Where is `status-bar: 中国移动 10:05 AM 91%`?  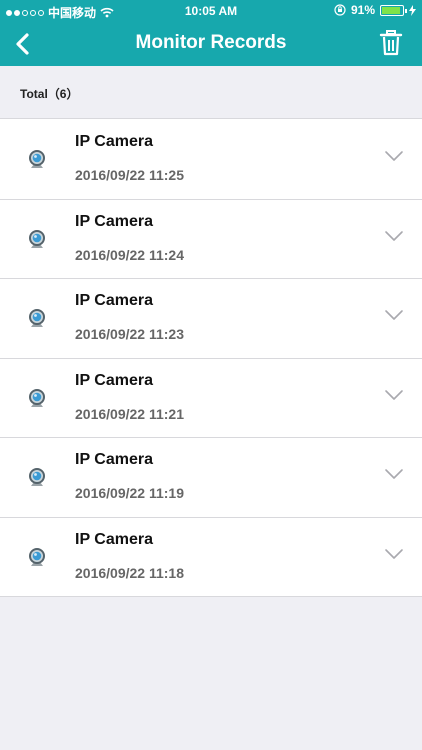 status-bar: 中国移动 10:05 AM 91% is located at coordinates (211, 11).